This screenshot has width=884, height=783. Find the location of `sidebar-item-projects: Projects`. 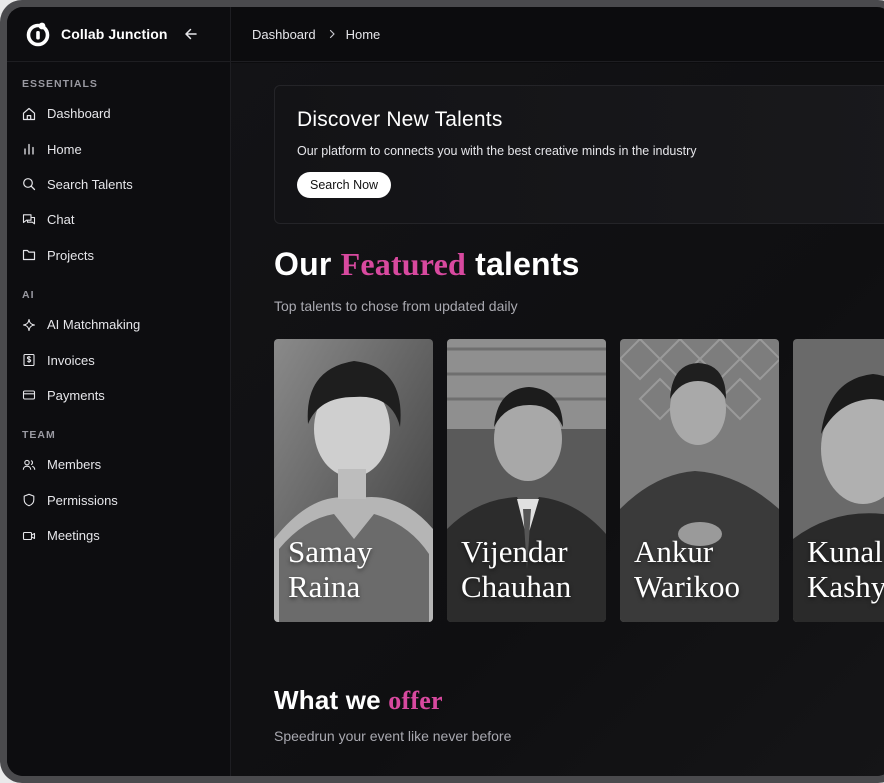

sidebar-item-projects: Projects is located at coordinates (118, 255).